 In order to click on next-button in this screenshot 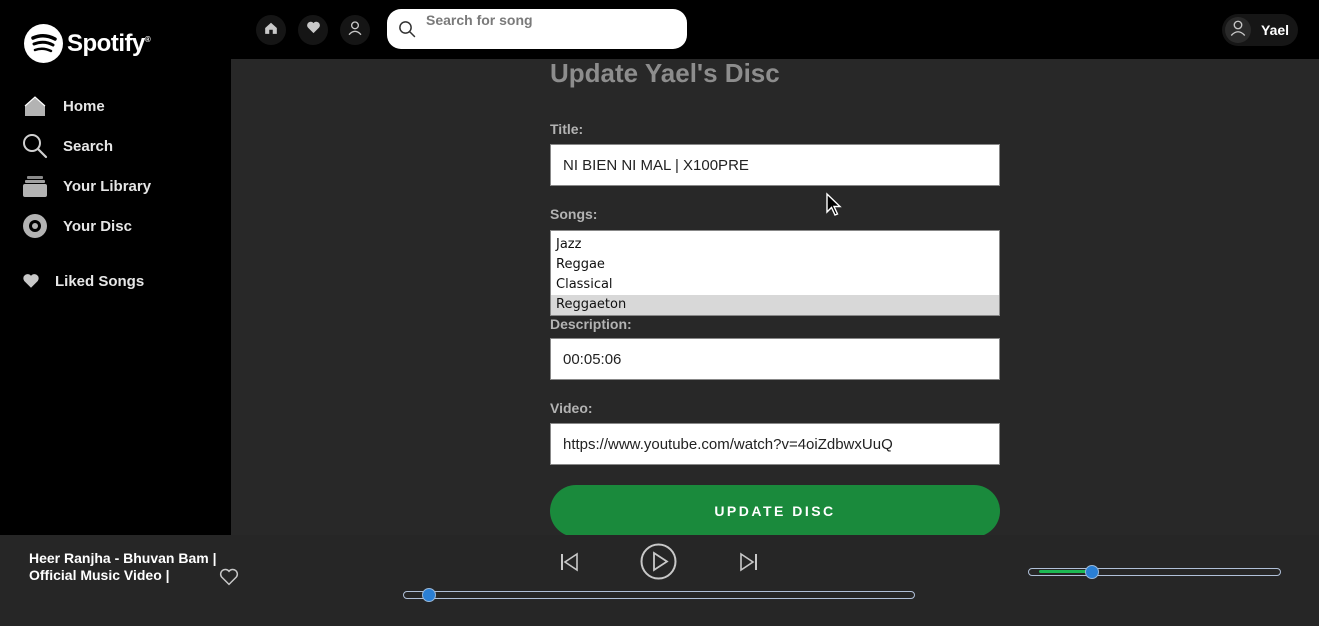, I will do `click(749, 564)`.